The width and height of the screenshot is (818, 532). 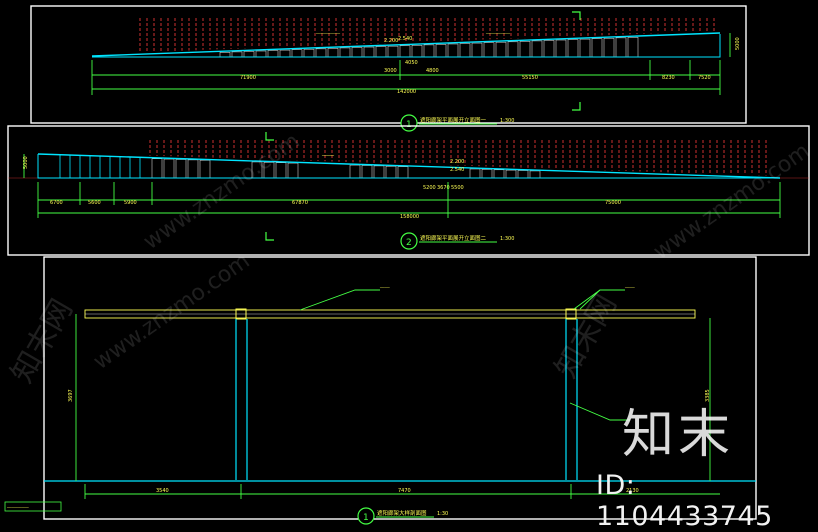 I want to click on elevation-1-scale: 1:300, so click(x=507, y=121).